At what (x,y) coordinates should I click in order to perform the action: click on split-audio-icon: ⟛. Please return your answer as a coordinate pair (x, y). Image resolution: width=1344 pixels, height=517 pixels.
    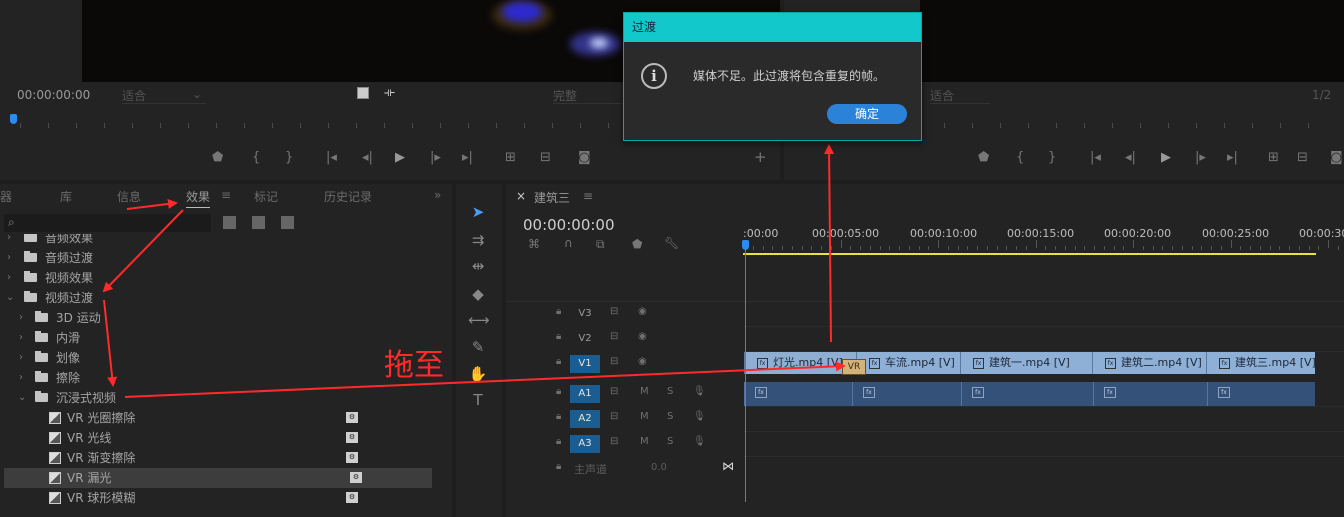
    Looking at the image, I should click on (389, 92).